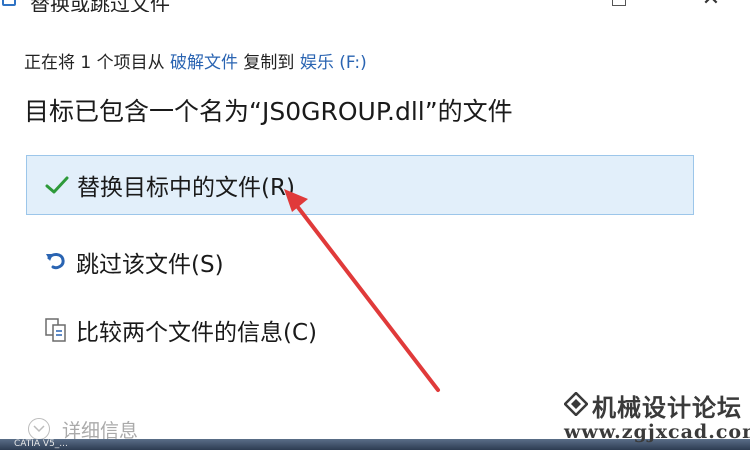 The image size is (750, 450). I want to click on maximize-button, so click(619, 3).